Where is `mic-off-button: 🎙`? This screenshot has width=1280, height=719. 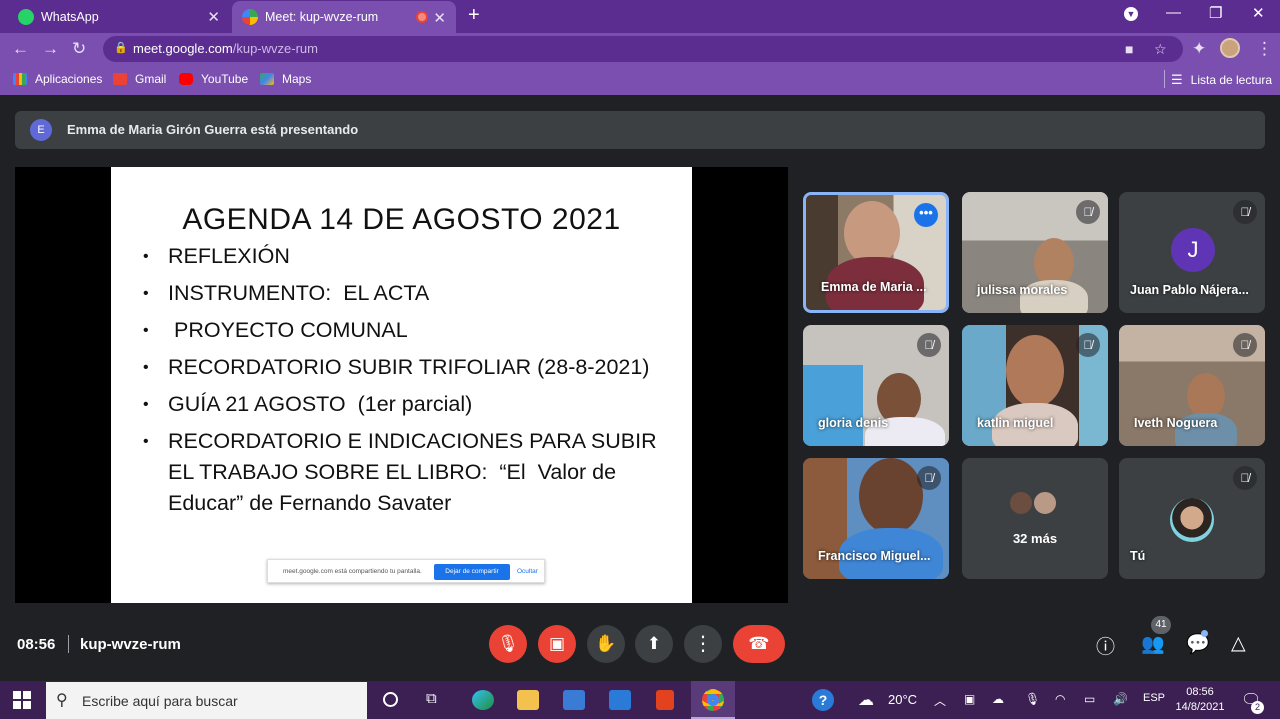 mic-off-button: 🎙 is located at coordinates (508, 644).